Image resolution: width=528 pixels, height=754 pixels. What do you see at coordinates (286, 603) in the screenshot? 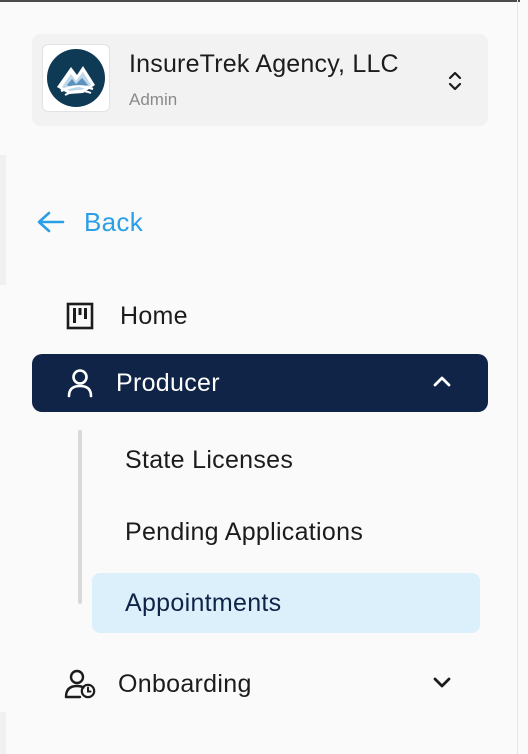
I see `submenu-item-appointments: Appointments` at bounding box center [286, 603].